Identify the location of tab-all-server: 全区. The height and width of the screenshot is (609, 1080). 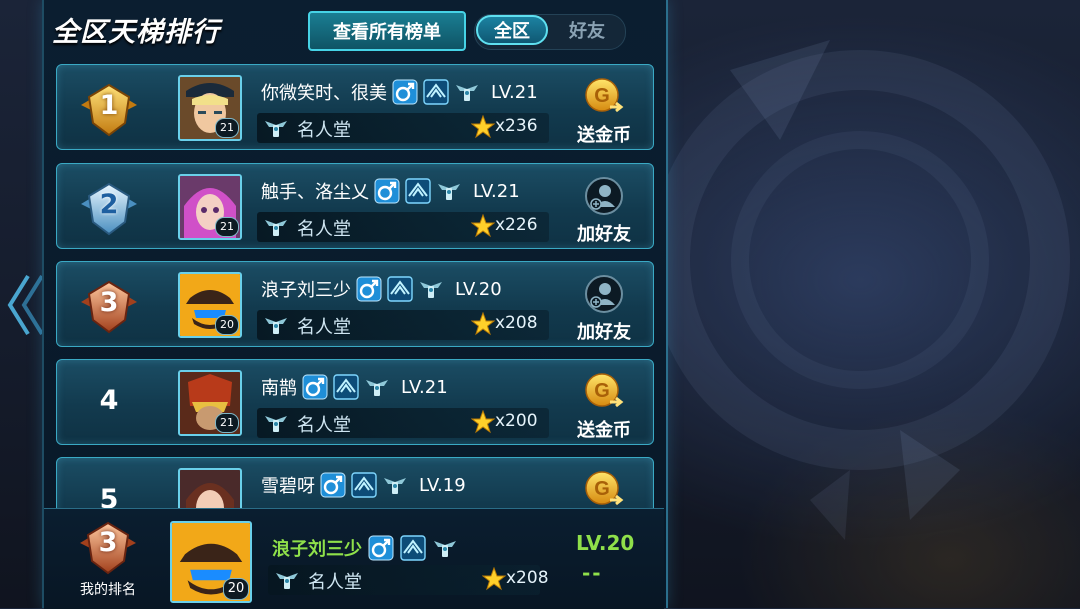
(512, 30).